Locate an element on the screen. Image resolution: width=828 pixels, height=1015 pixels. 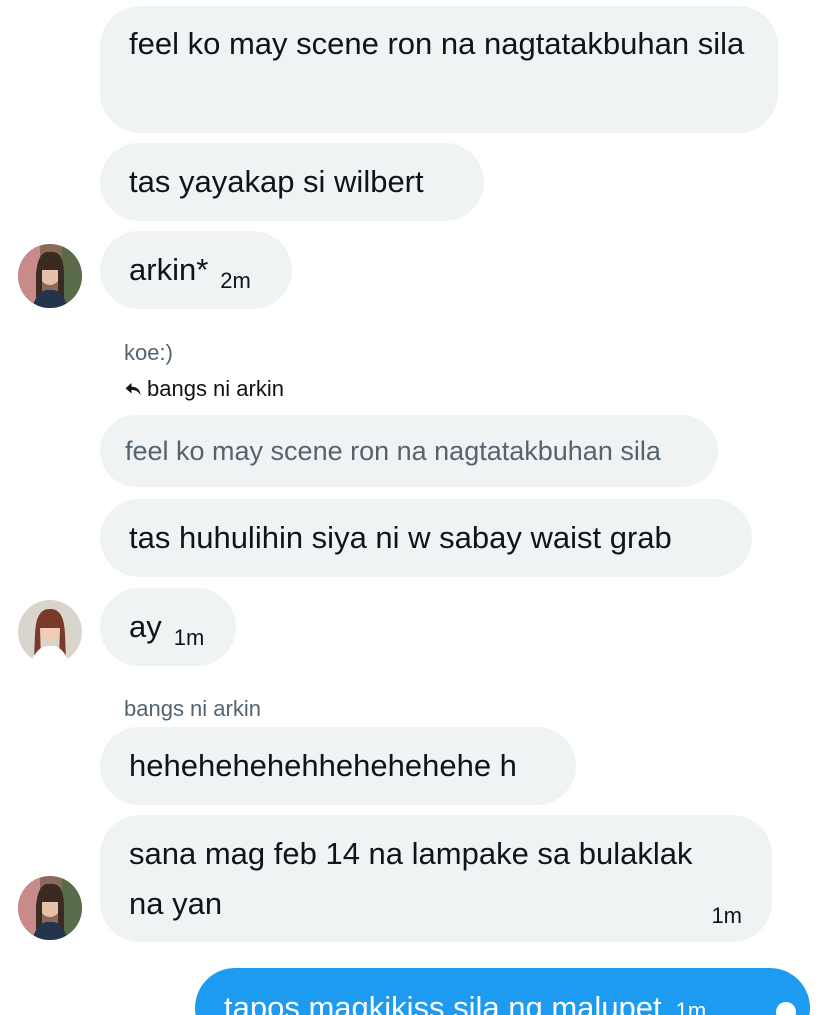
reply-to-name: bangs ni arkin is located at coordinates (215, 388).